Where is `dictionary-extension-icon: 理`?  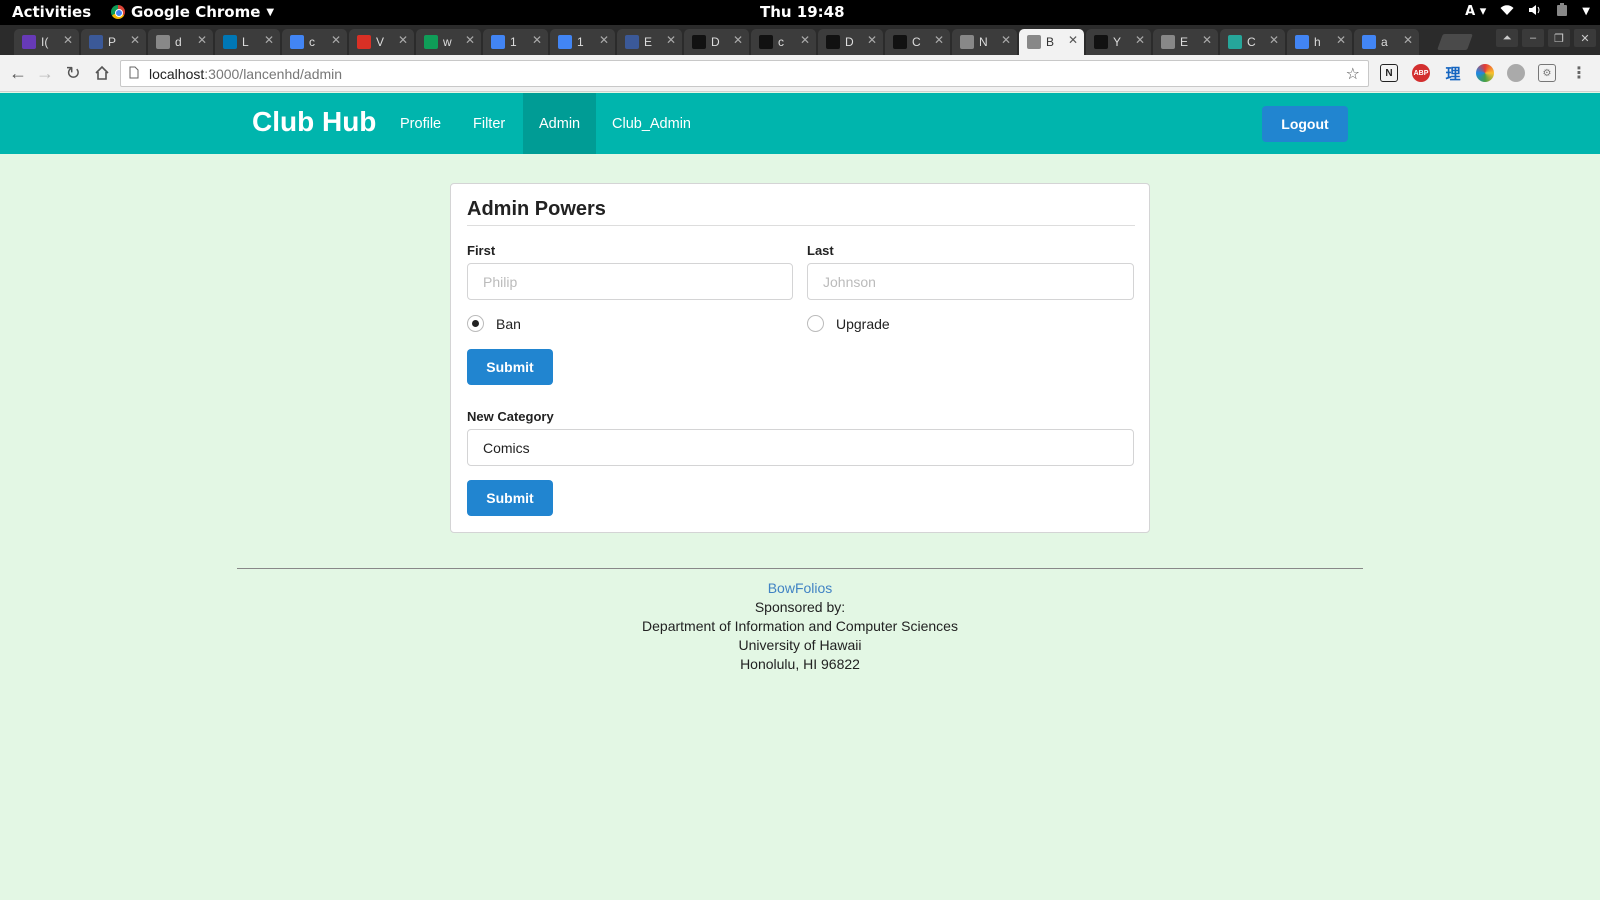 dictionary-extension-icon: 理 is located at coordinates (1453, 73).